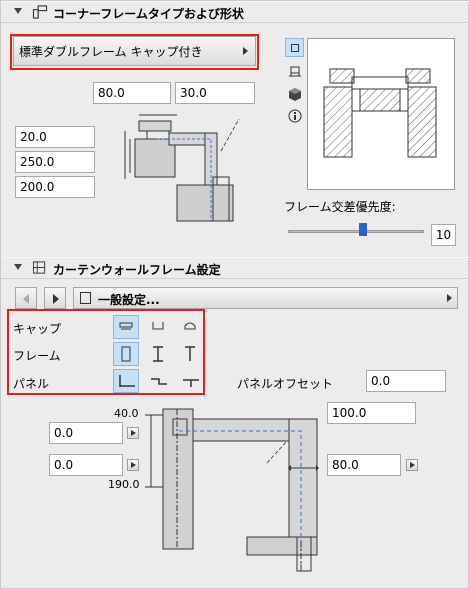 The image size is (469, 589). What do you see at coordinates (182, 168) in the screenshot?
I see `corner-frame-diagram` at bounding box center [182, 168].